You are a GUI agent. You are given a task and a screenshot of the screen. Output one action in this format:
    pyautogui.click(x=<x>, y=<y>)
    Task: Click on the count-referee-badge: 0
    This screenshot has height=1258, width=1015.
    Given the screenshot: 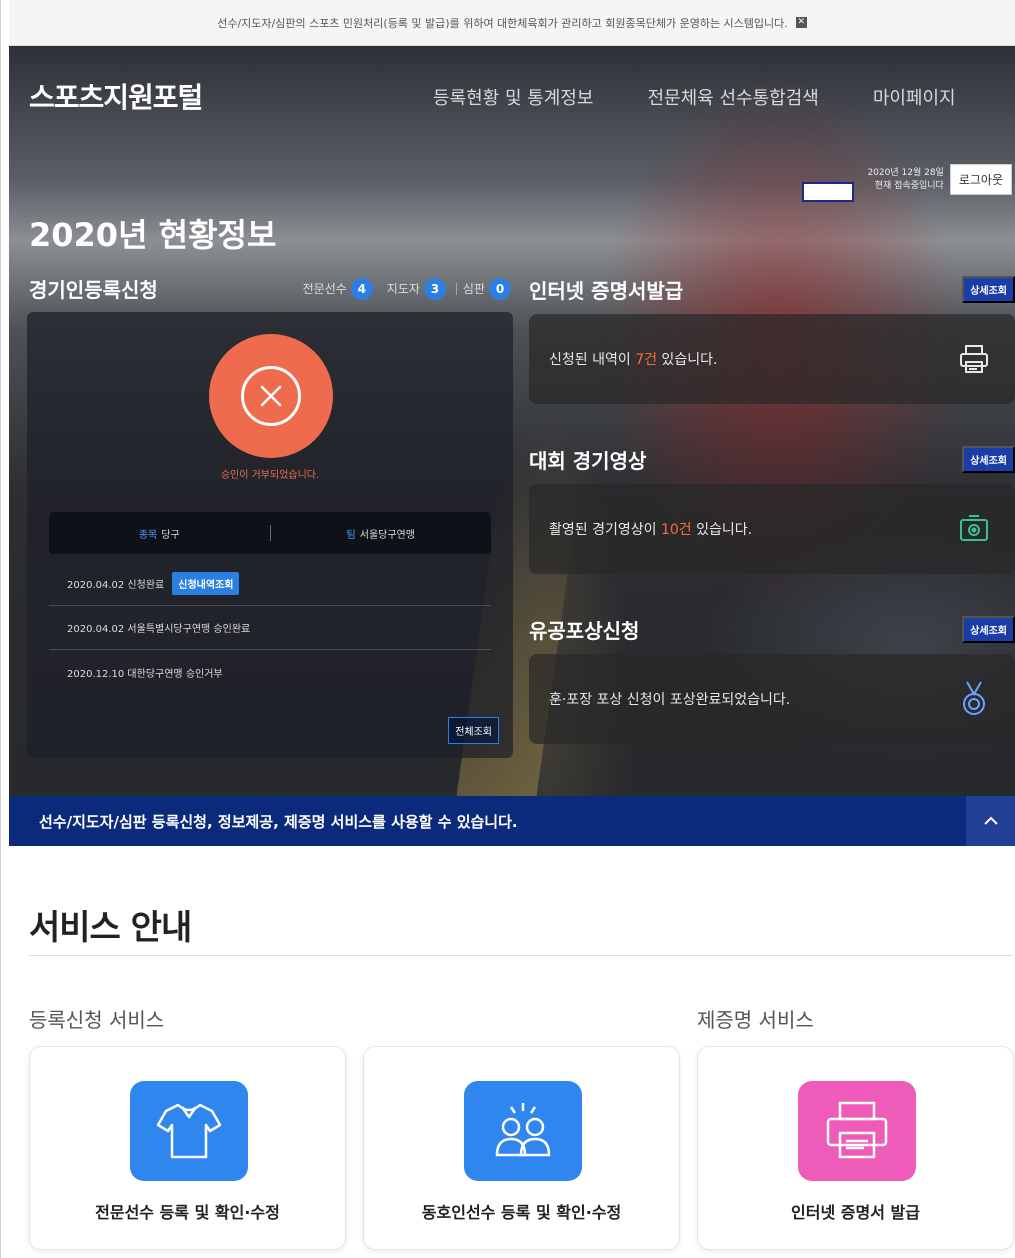 What is the action you would take?
    pyautogui.click(x=500, y=288)
    